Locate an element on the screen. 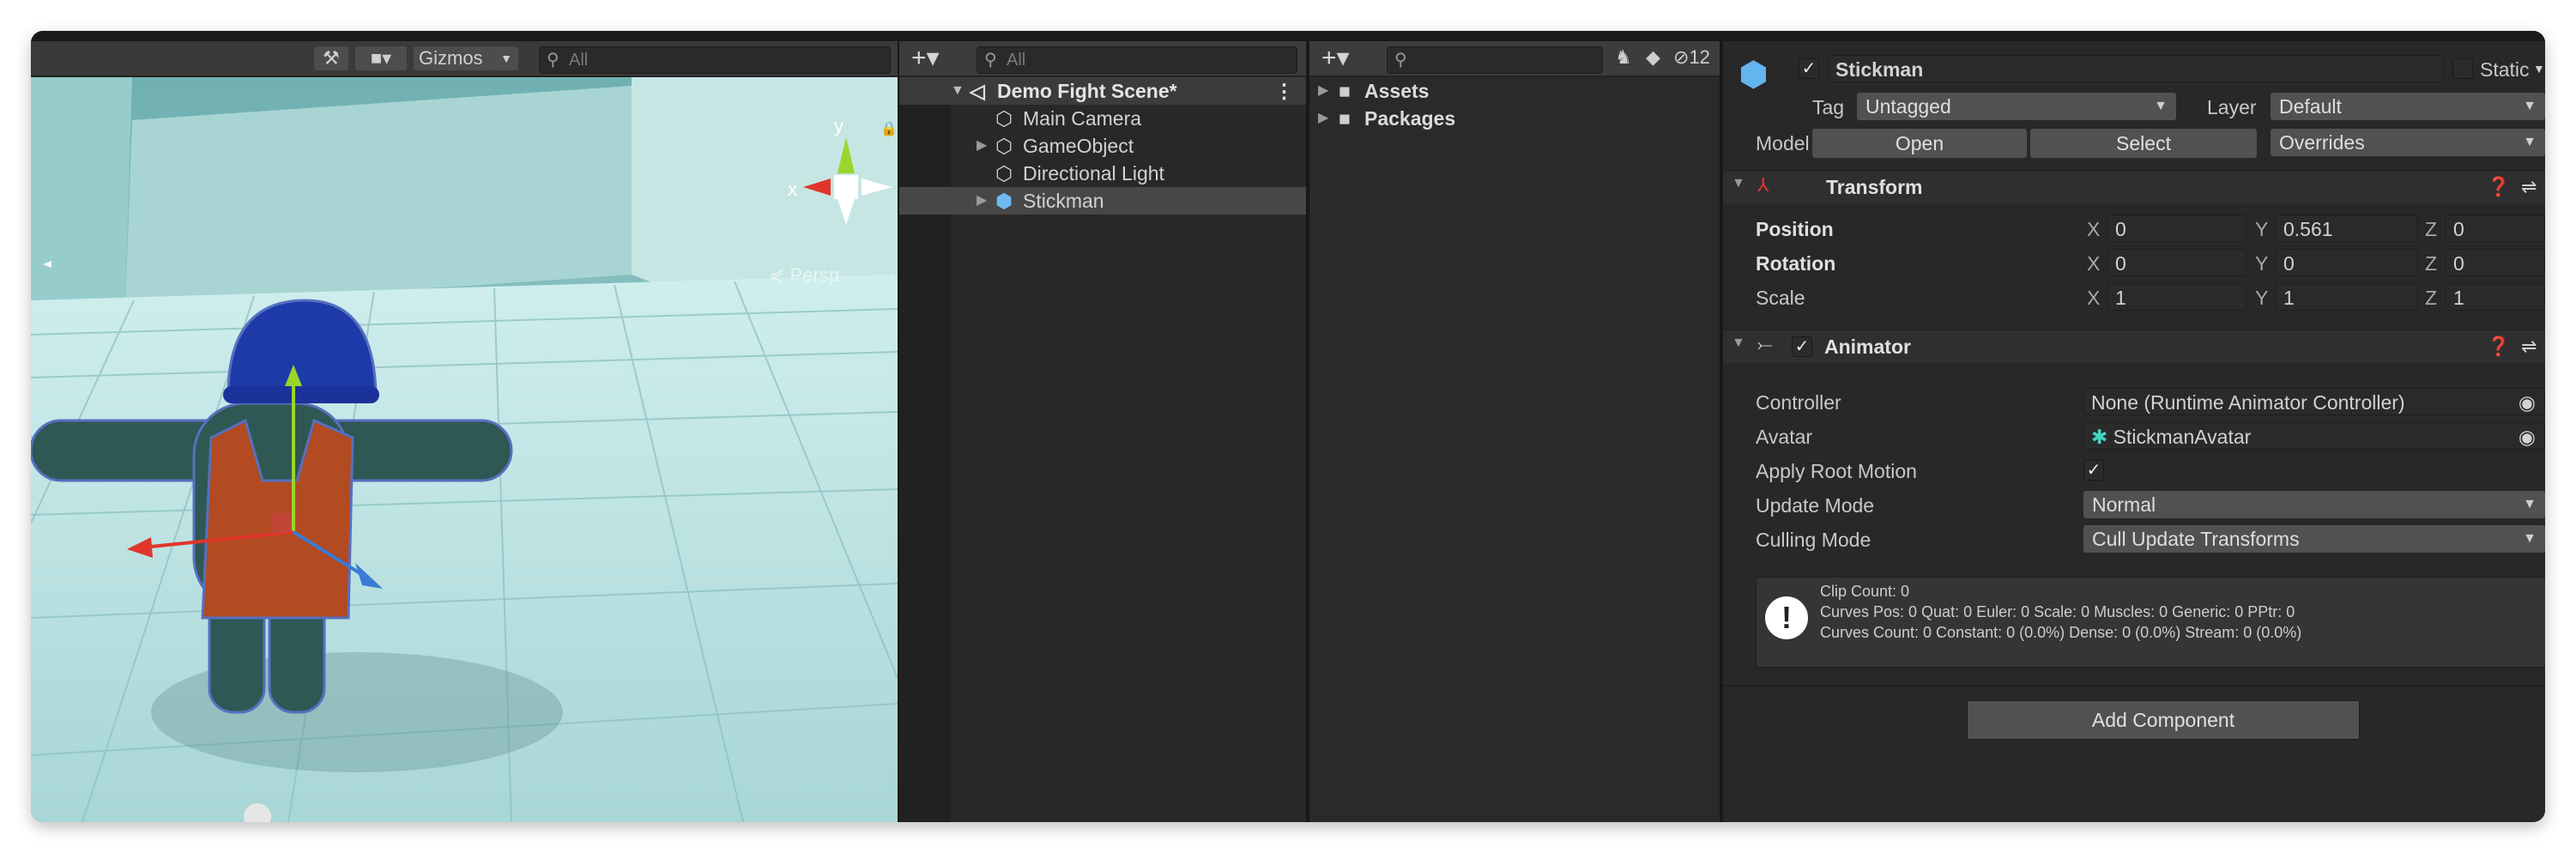  tools-icon: ⚒ is located at coordinates (331, 58).